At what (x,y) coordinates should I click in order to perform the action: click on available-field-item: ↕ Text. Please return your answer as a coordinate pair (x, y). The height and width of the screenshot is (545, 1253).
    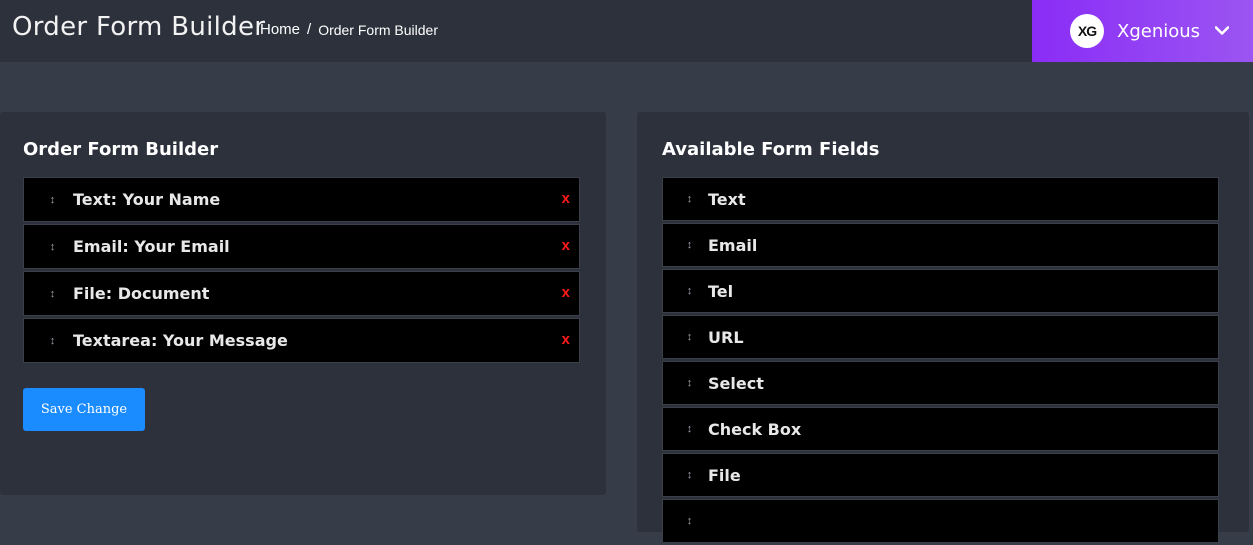
    Looking at the image, I should click on (940, 199).